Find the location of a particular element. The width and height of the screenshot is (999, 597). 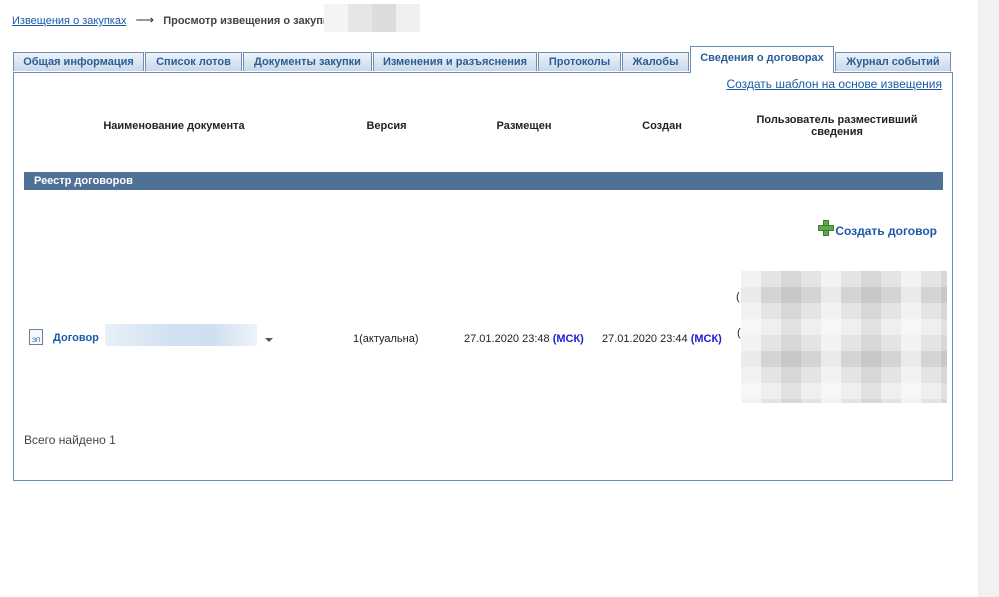

breadcrumb-root-link: Извещения о закупках is located at coordinates (69, 21).